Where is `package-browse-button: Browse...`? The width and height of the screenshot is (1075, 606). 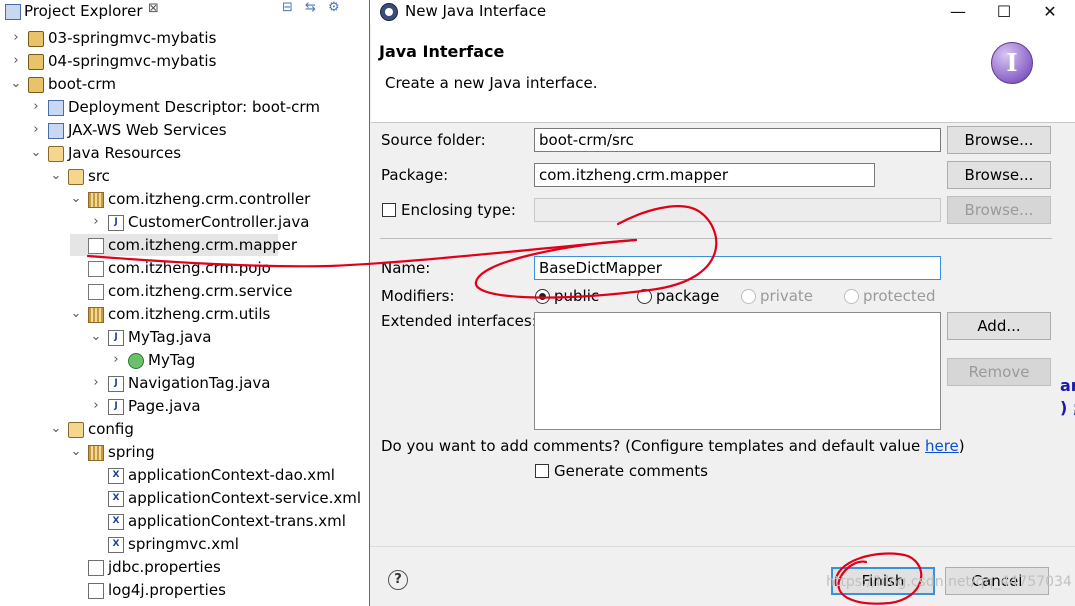
package-browse-button: Browse... is located at coordinates (999, 175).